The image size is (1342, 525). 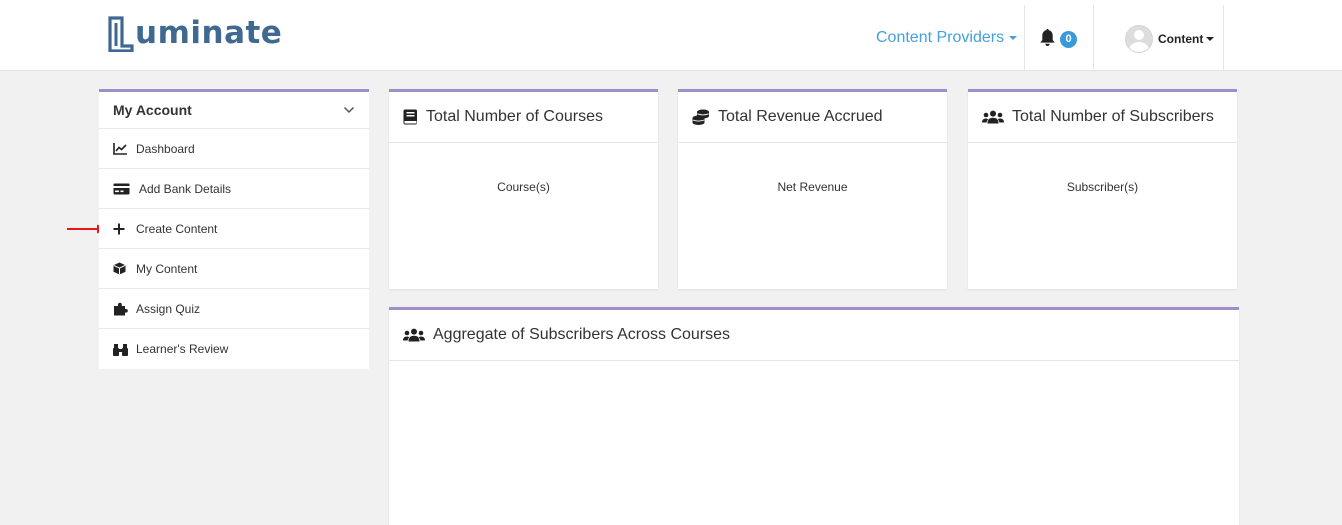 What do you see at coordinates (800, 116) in the screenshot?
I see `card-title: Total Revenue Accrued` at bounding box center [800, 116].